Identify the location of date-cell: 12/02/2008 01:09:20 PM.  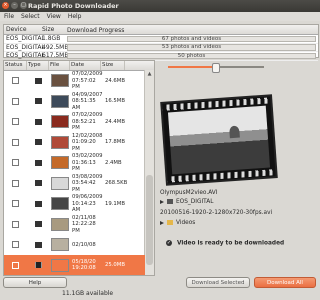
(86, 143).